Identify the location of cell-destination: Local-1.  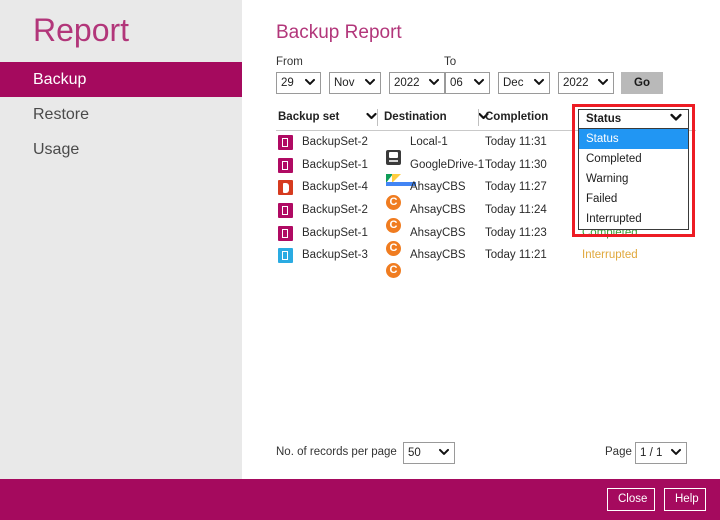
(429, 142).